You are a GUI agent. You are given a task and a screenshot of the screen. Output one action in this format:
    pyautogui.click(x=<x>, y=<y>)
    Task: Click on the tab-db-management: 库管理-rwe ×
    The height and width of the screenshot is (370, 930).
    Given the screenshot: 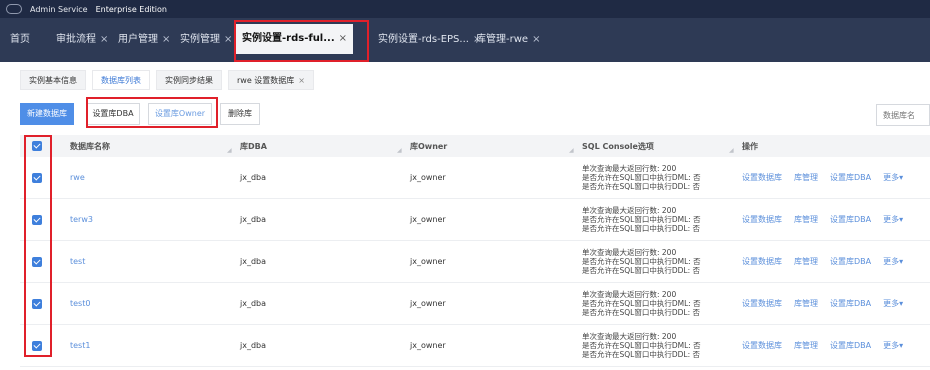 What is the action you would take?
    pyautogui.click(x=508, y=40)
    